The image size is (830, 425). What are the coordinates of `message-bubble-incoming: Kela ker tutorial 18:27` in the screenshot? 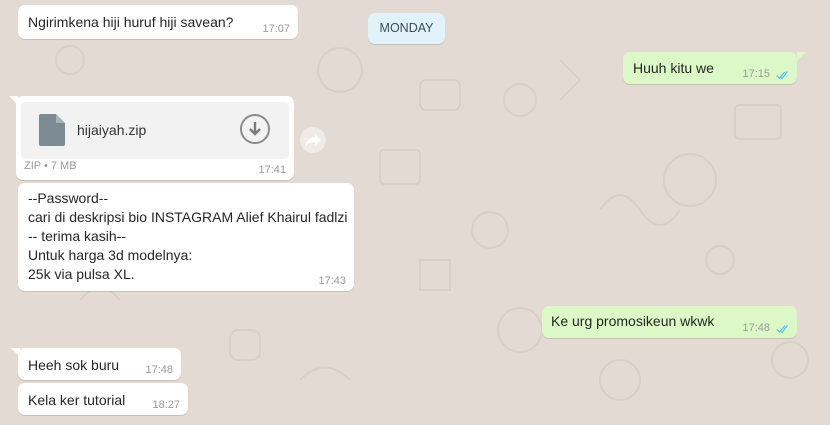 It's located at (103, 399).